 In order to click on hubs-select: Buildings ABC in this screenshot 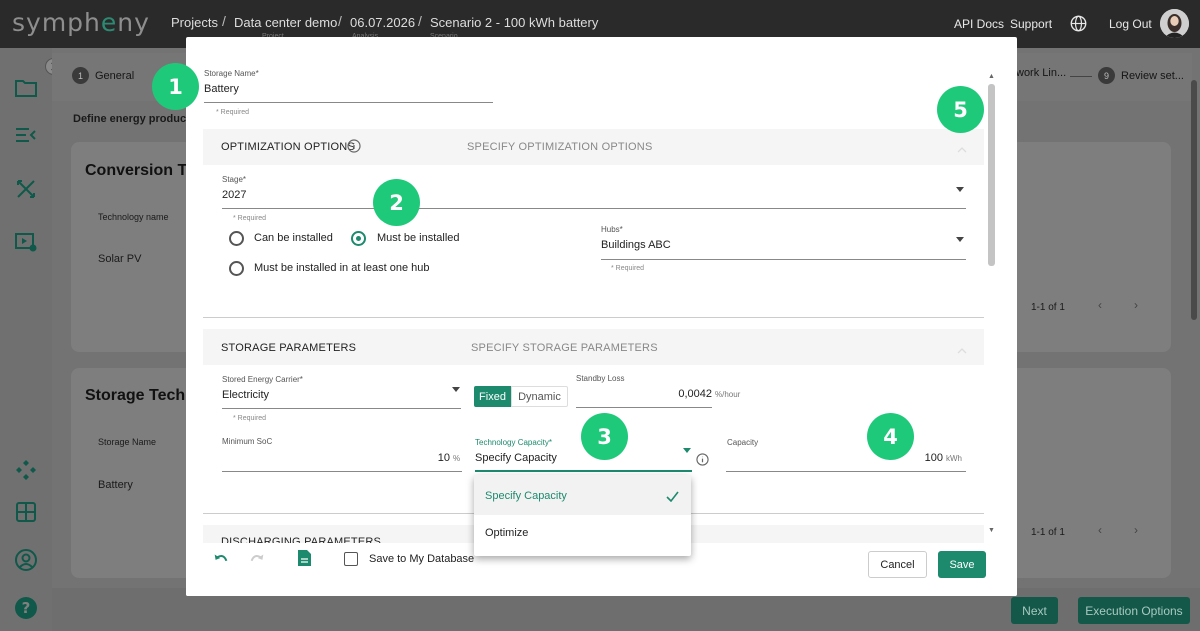, I will do `click(636, 245)`.